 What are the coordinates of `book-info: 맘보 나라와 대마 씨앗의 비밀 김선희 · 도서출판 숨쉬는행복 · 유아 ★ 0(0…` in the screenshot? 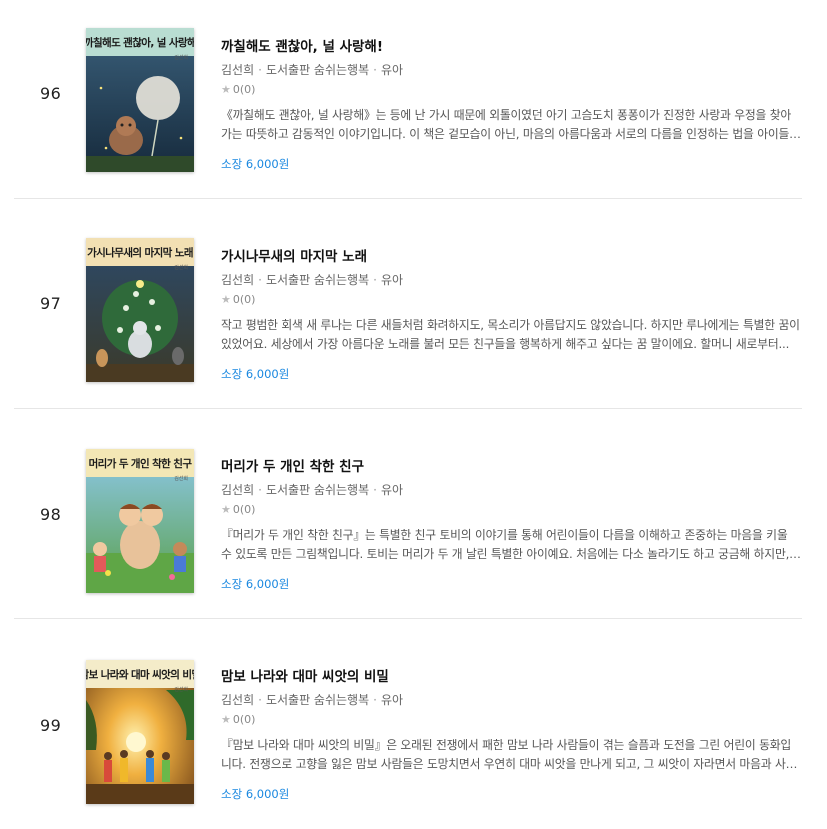 It's located at (511, 733).